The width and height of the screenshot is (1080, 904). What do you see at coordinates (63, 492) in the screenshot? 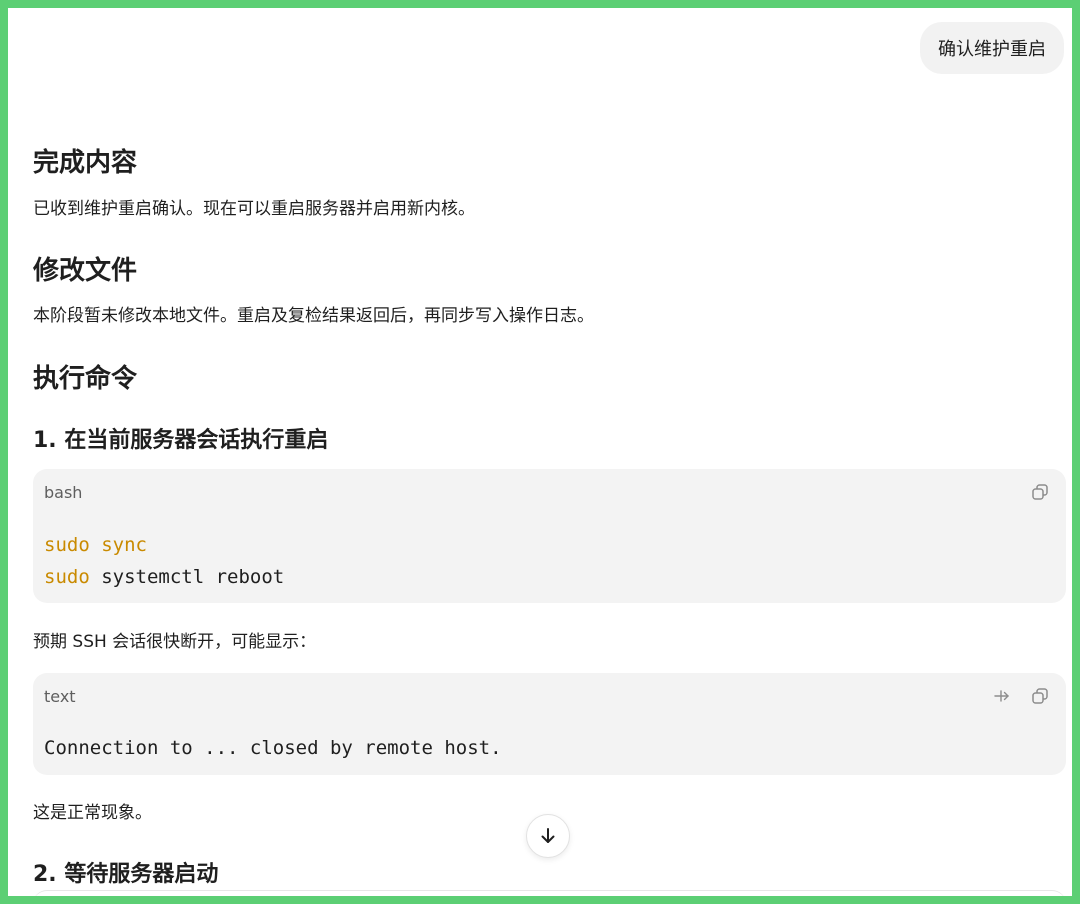
I see `code-language-label: bash` at bounding box center [63, 492].